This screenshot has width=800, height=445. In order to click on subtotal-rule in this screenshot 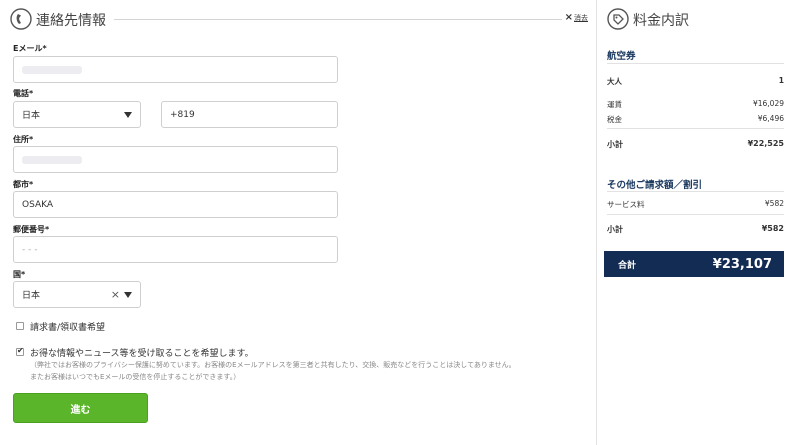, I will do `click(695, 128)`.